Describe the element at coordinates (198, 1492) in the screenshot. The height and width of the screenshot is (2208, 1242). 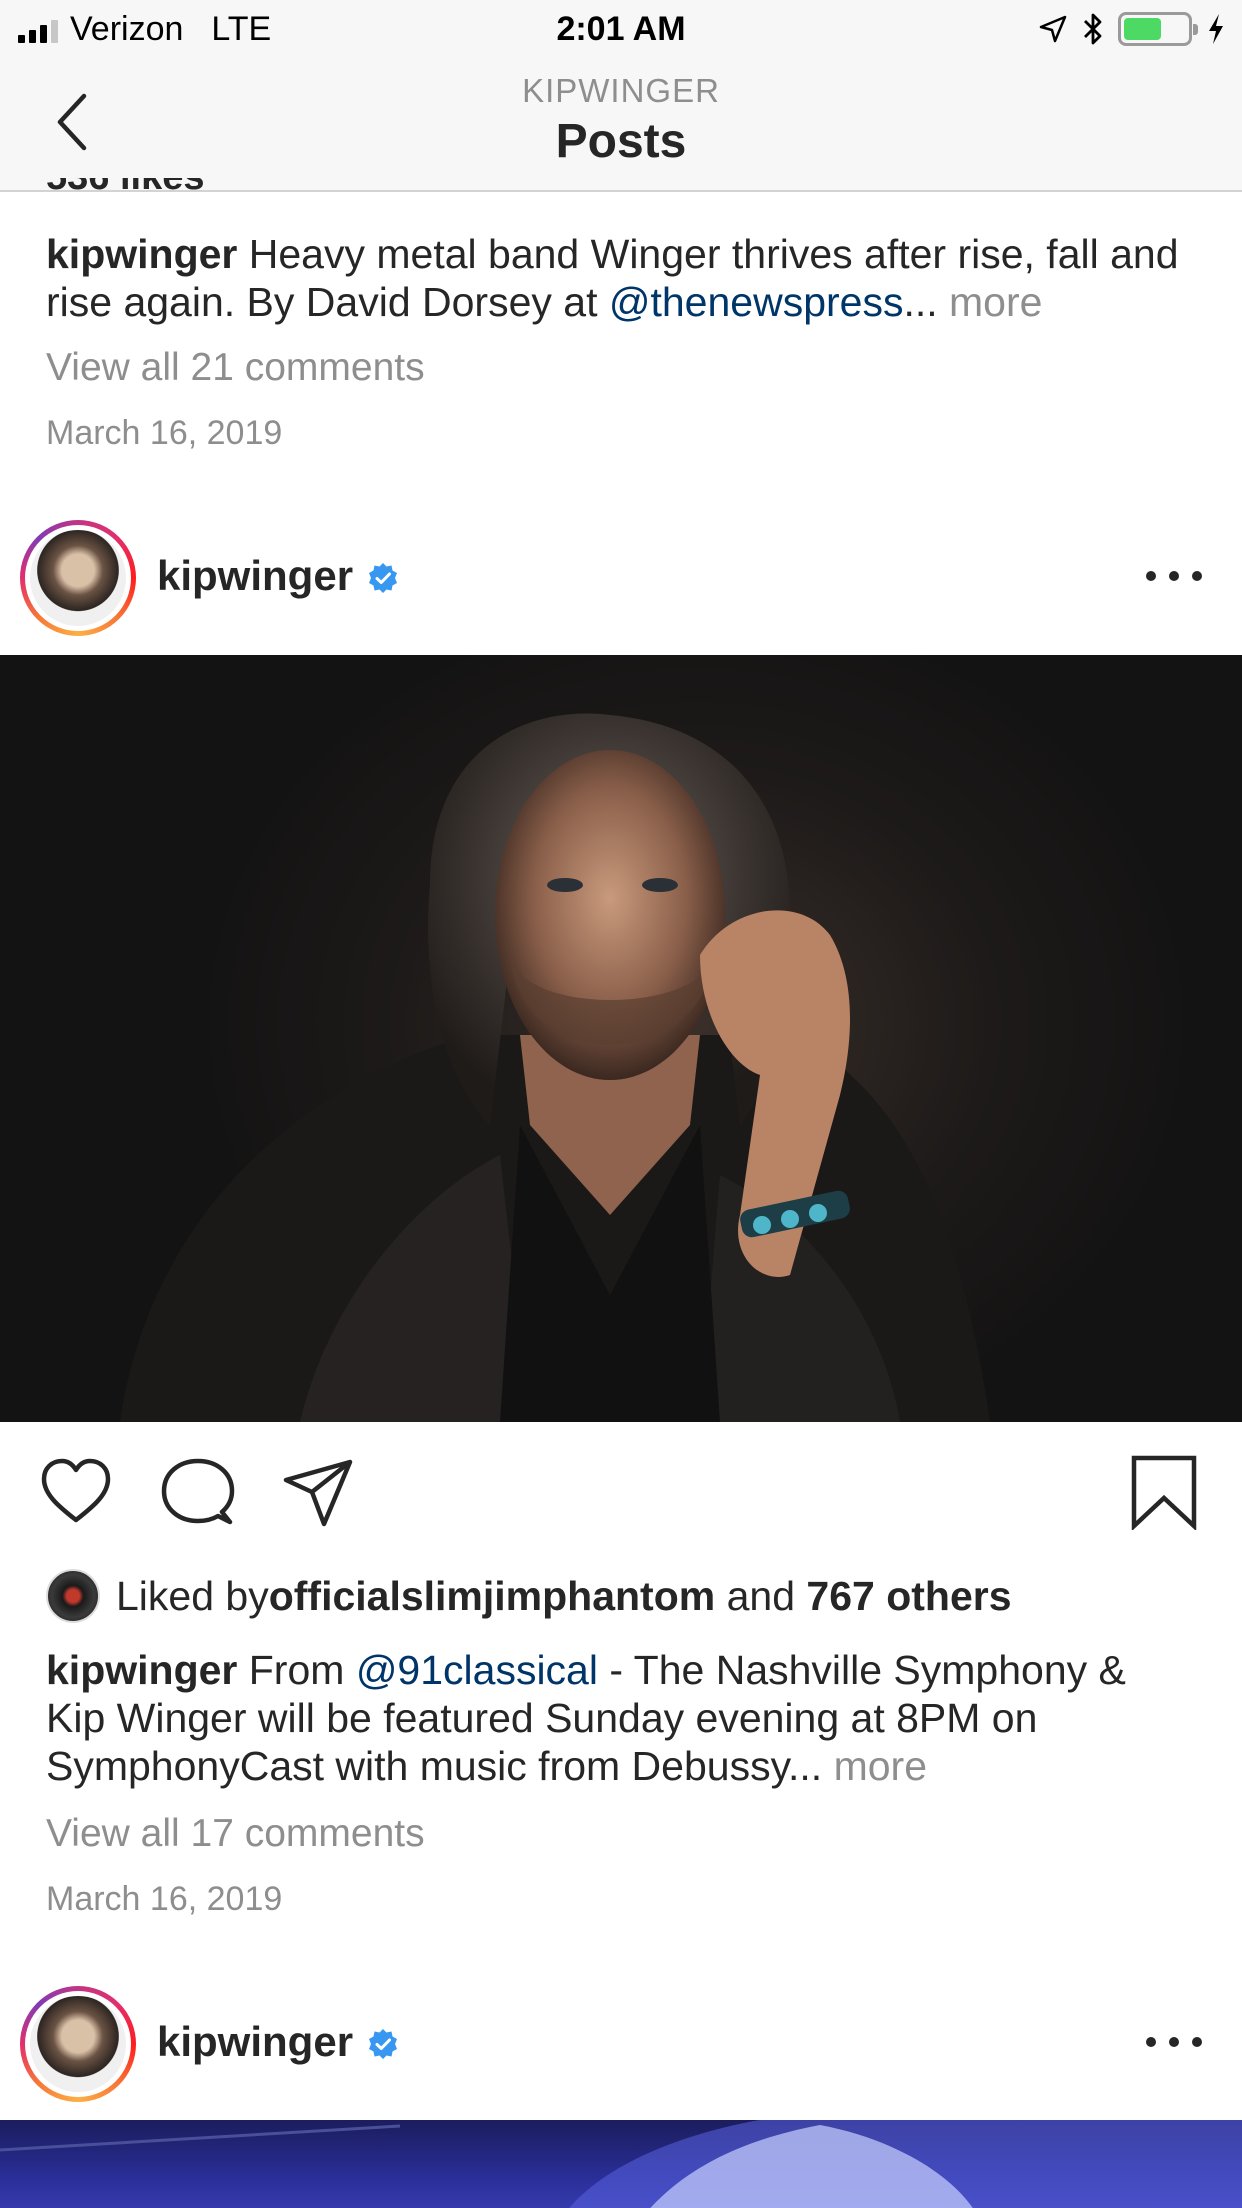
I see `comment-icon` at that location.